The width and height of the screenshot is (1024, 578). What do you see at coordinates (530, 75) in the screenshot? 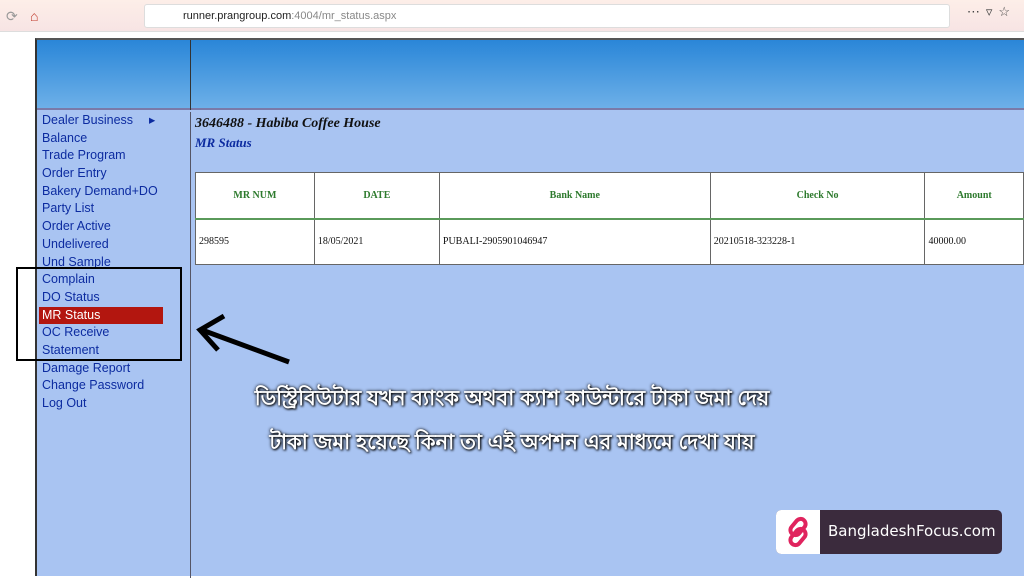
I see `header-banner` at bounding box center [530, 75].